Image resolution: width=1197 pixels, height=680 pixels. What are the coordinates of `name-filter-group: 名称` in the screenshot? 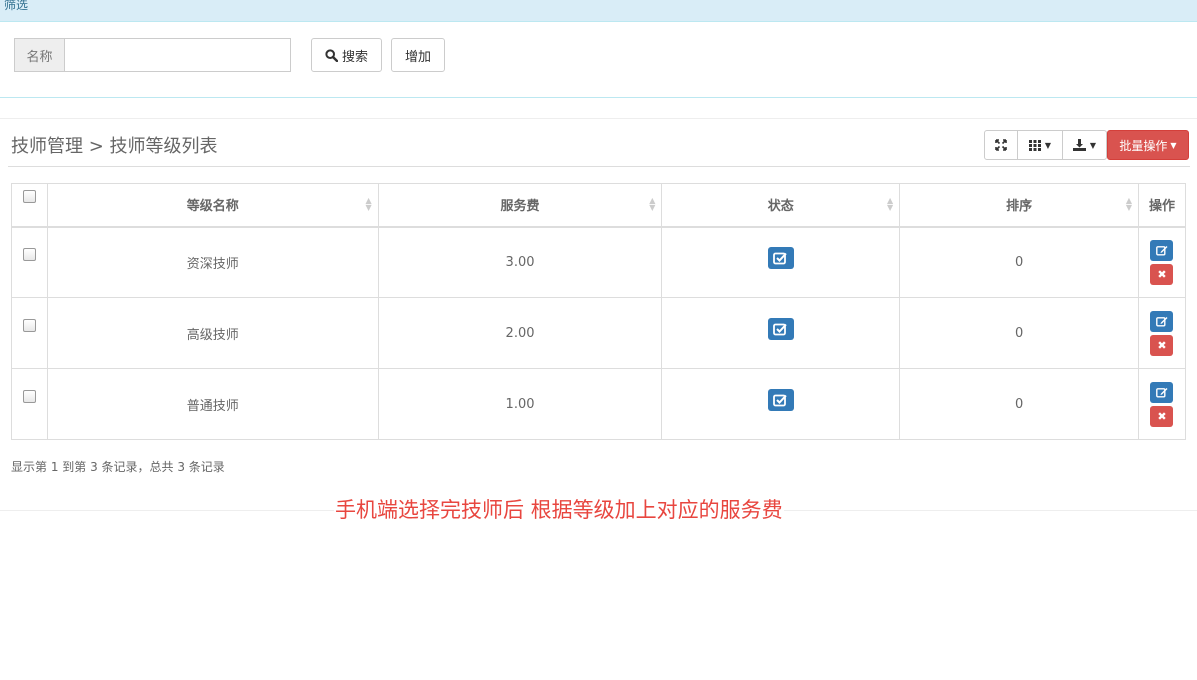 It's located at (152, 55).